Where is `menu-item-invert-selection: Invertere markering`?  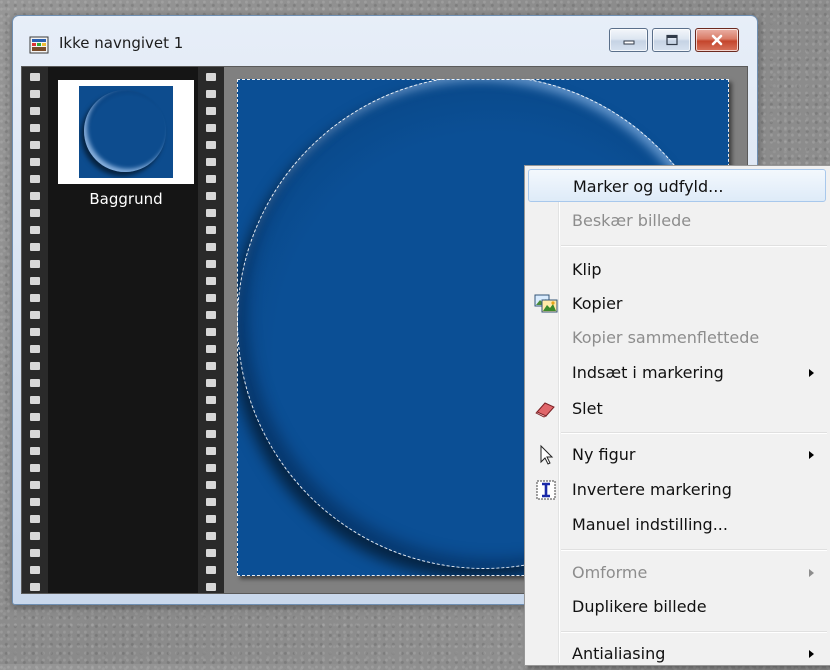
menu-item-invert-selection: Invertere markering is located at coordinates (677, 489).